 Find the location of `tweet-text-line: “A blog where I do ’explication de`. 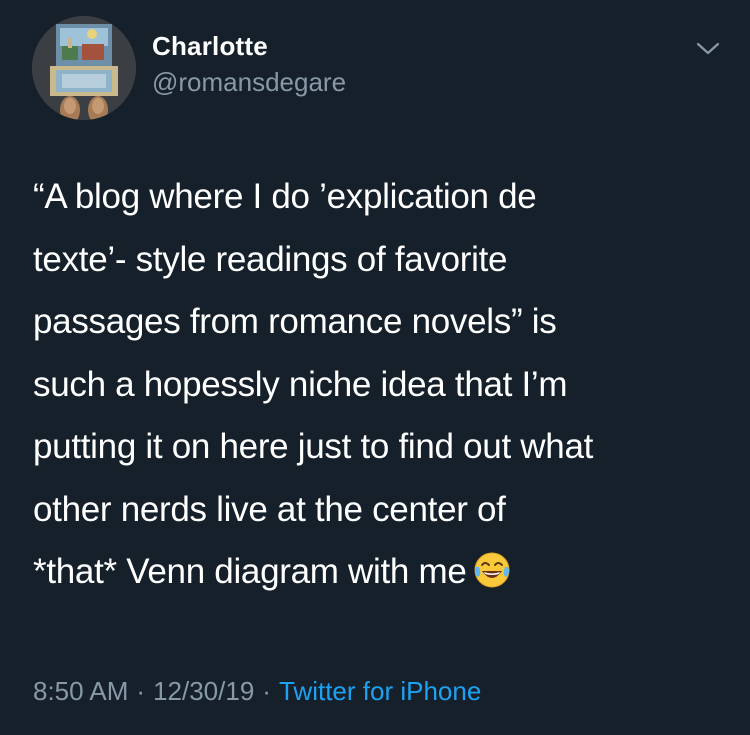

tweet-text-line: “A blog where I do ’explication de is located at coordinates (285, 196).